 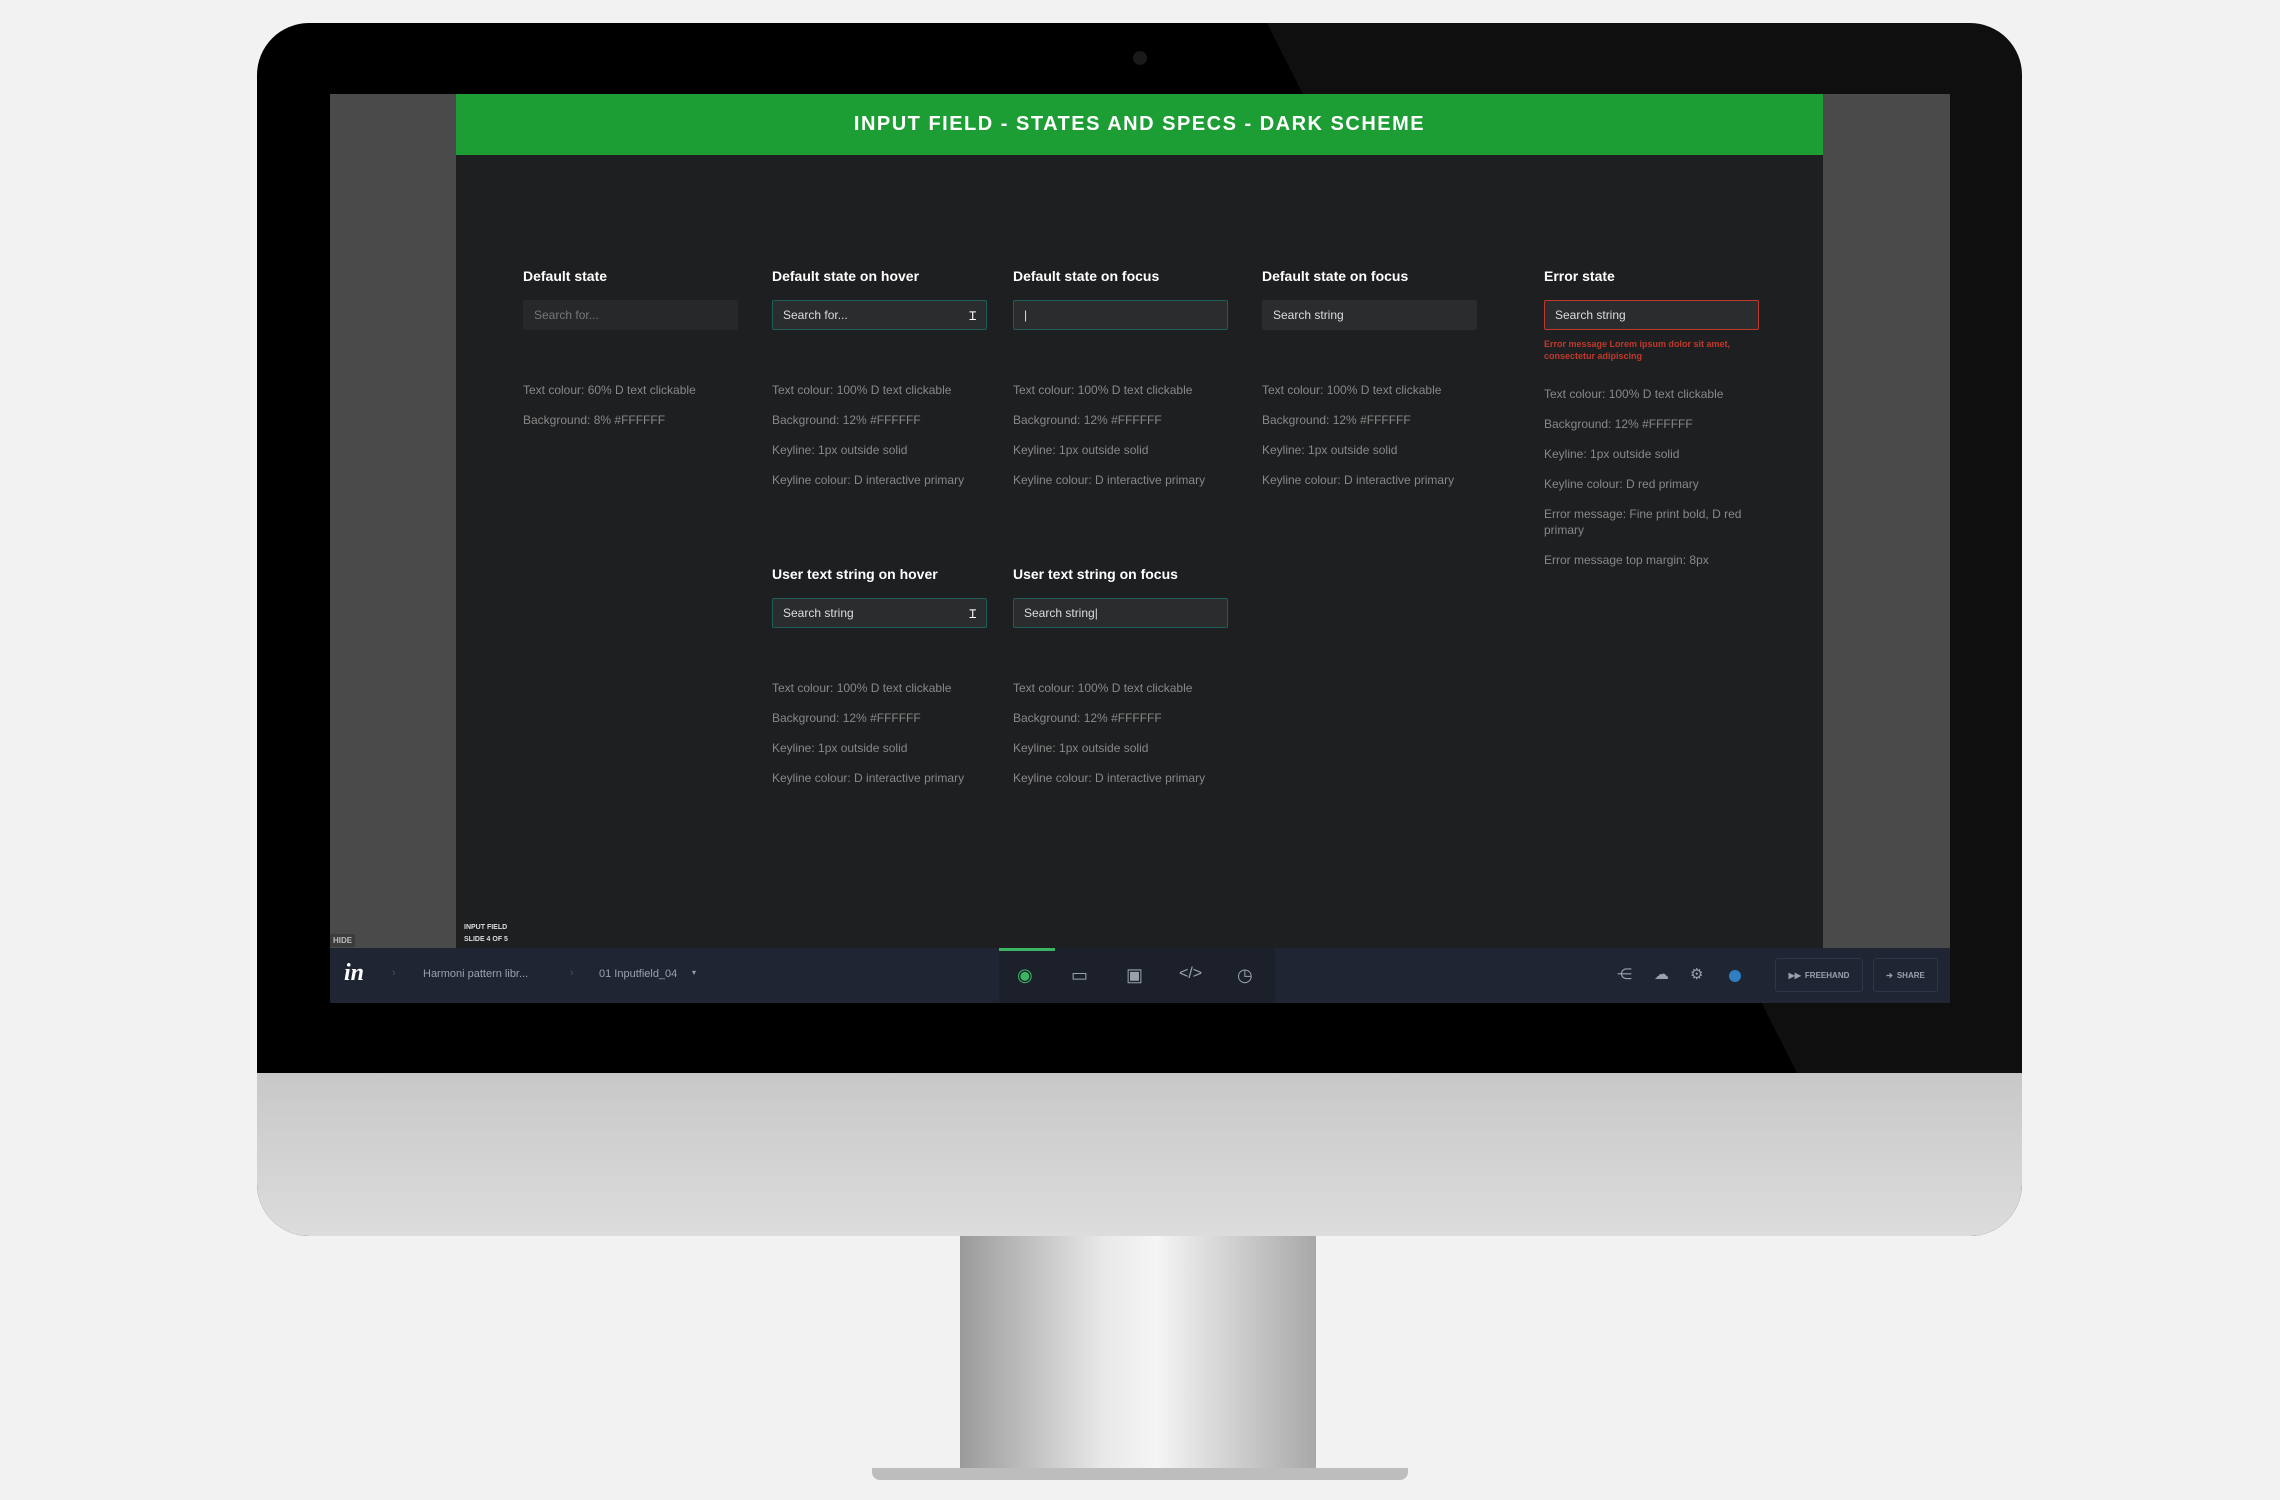 What do you see at coordinates (1889, 975) in the screenshot?
I see `share-arrow-icon: ➔` at bounding box center [1889, 975].